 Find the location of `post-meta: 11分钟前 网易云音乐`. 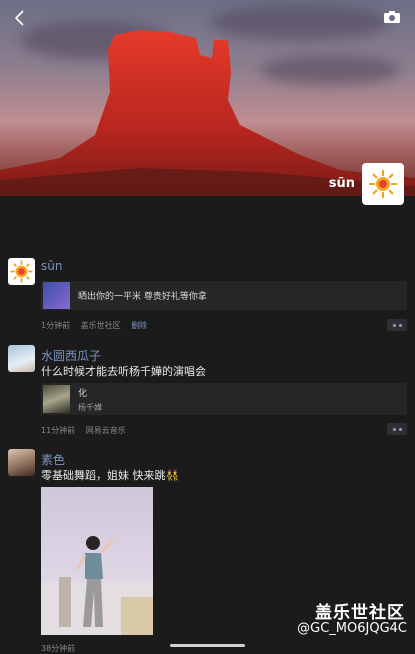

post-meta: 11分钟前 网易云音乐 is located at coordinates (87, 430).